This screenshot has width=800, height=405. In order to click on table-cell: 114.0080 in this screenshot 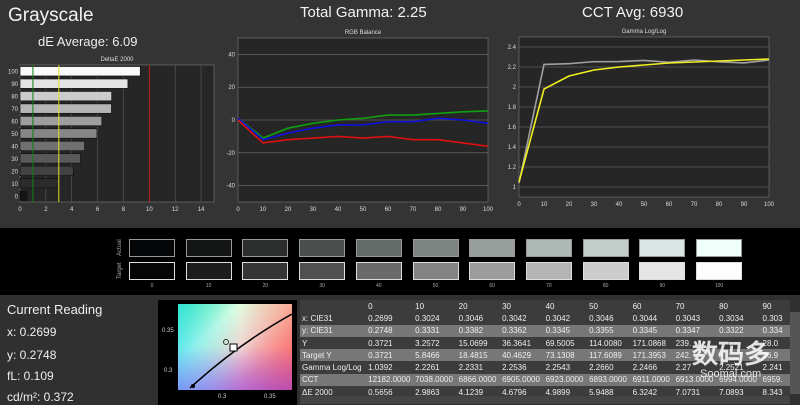, I will do `click(605, 343)`.